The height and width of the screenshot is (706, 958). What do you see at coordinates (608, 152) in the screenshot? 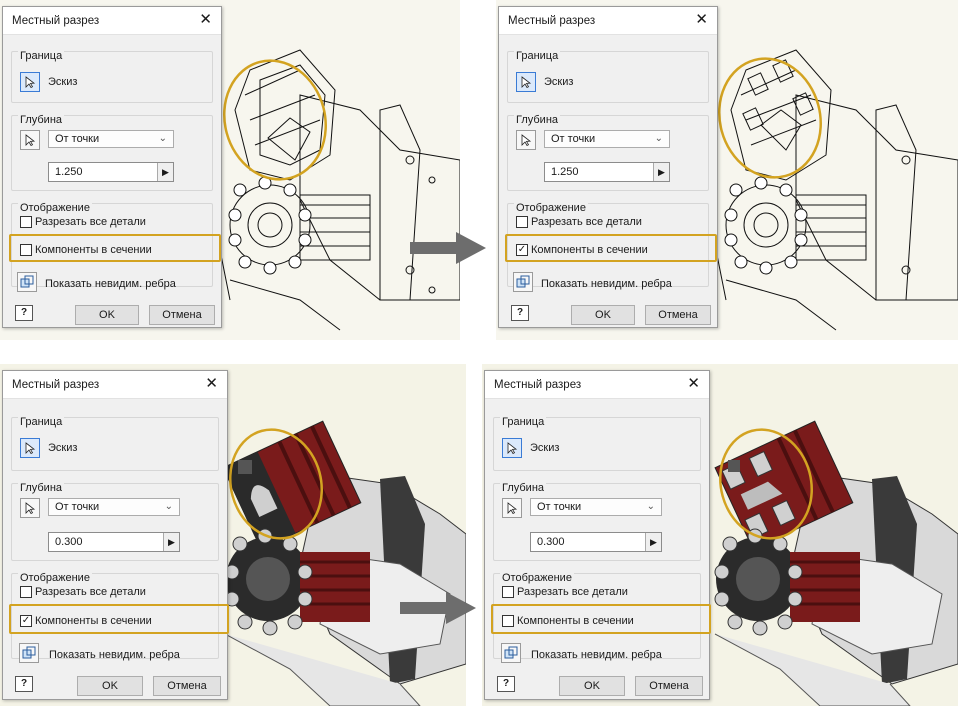
I see `depth-group: Глубина От точки ⌄ 1.250 ▶` at bounding box center [608, 152].